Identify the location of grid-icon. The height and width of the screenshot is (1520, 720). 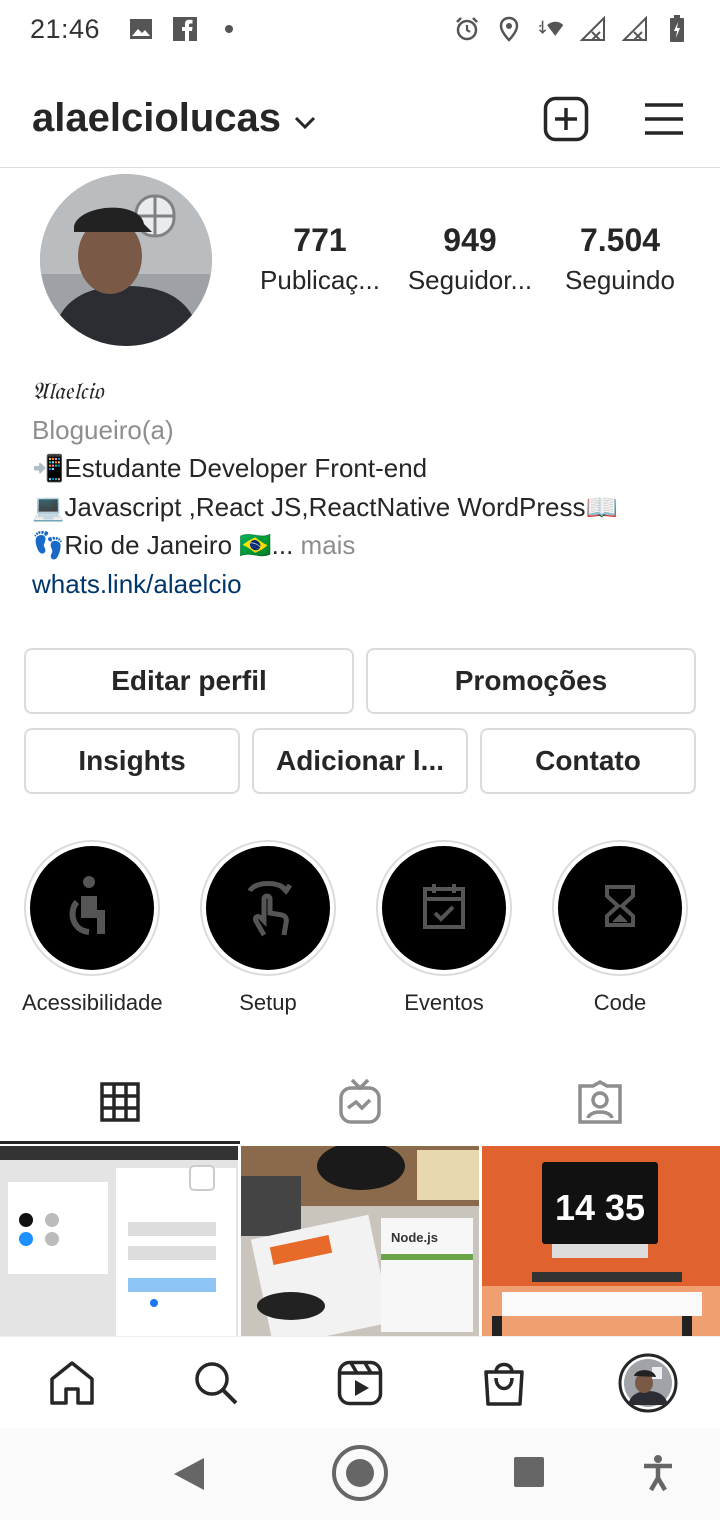
(120, 1104).